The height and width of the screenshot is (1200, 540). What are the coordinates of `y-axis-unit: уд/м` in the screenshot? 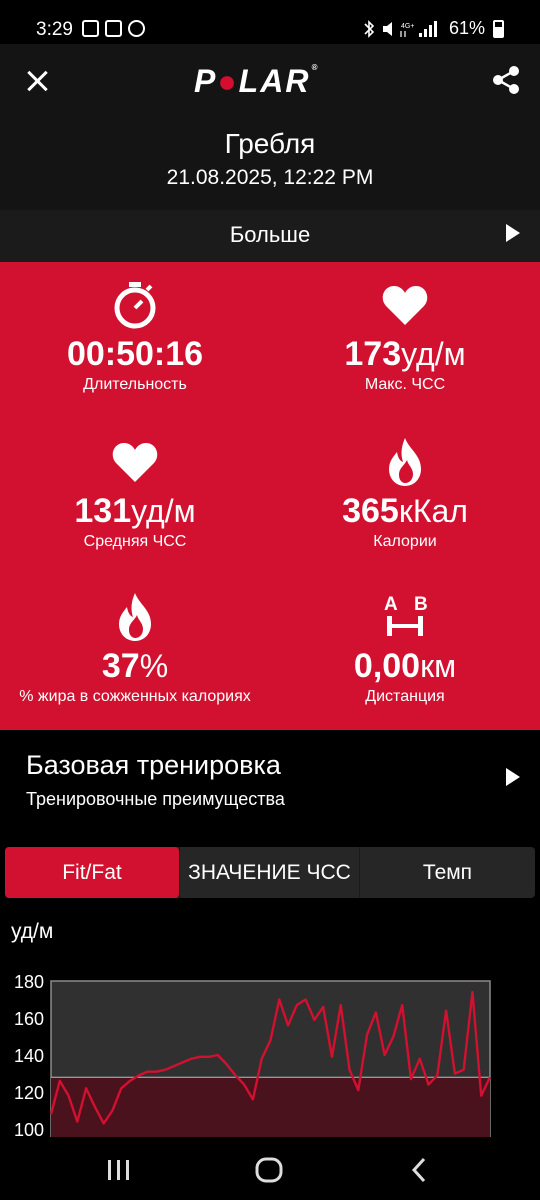 It's located at (32, 931).